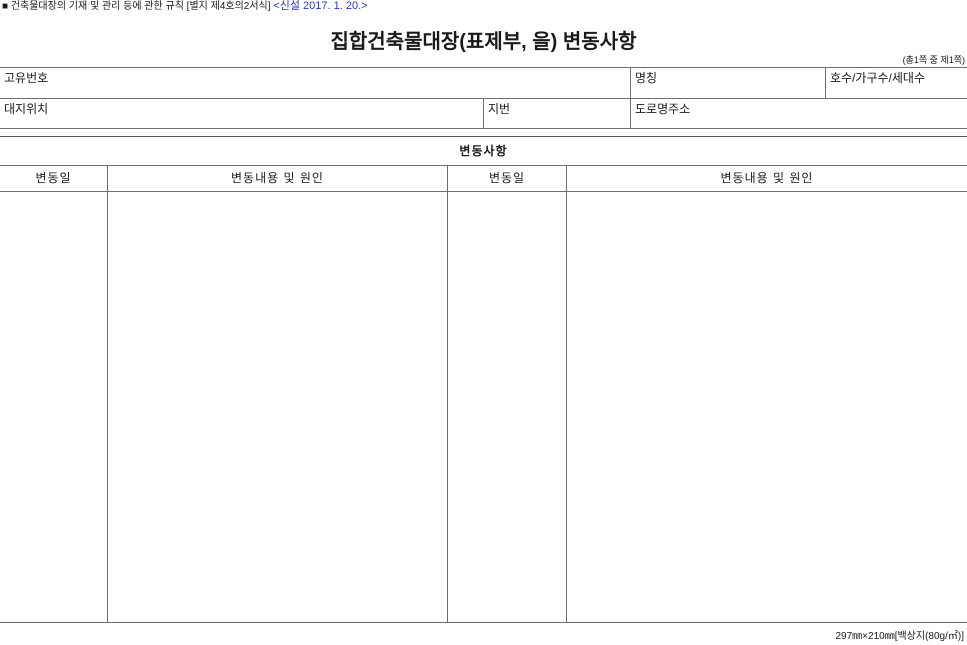  Describe the element at coordinates (320, 6) in the screenshot. I see `amendment-note: <신설 2017. 1. 20.>` at that location.